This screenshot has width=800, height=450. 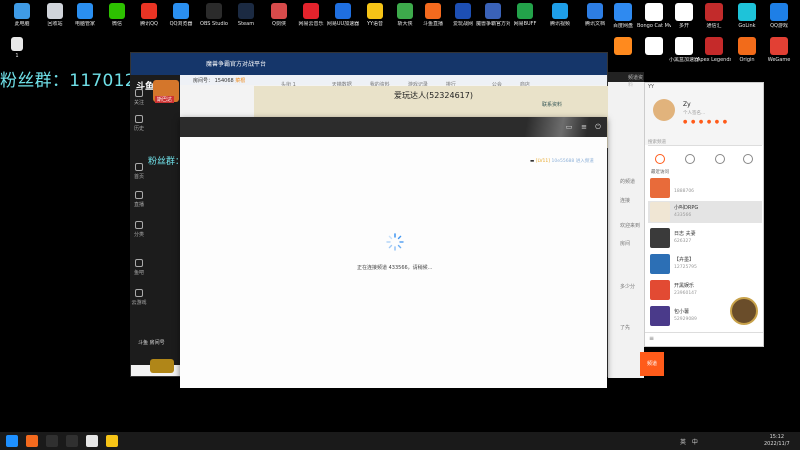 I want to click on yy-profile-area: YY Zy 个人签名... ● ● ● ● ● ●, so click(x=704, y=114).